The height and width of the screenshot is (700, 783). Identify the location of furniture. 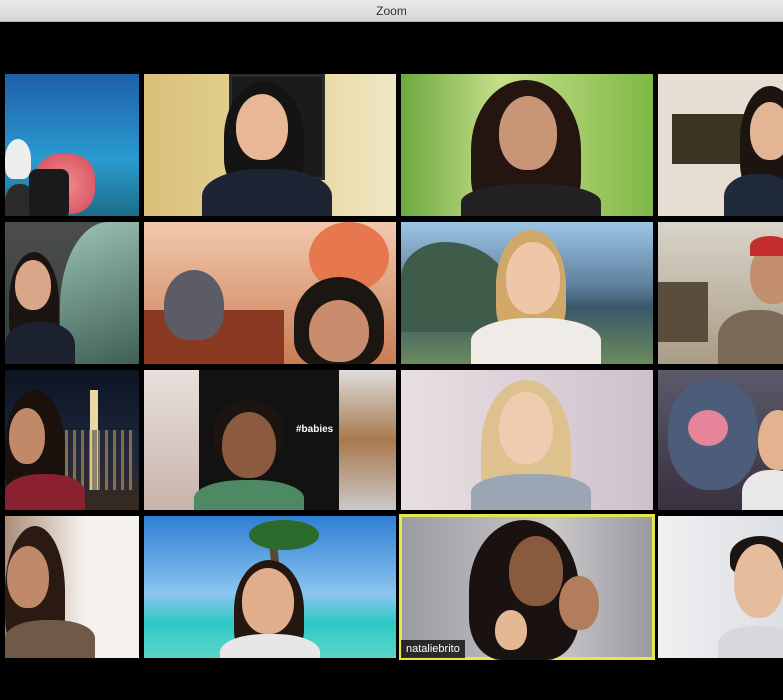
(683, 312).